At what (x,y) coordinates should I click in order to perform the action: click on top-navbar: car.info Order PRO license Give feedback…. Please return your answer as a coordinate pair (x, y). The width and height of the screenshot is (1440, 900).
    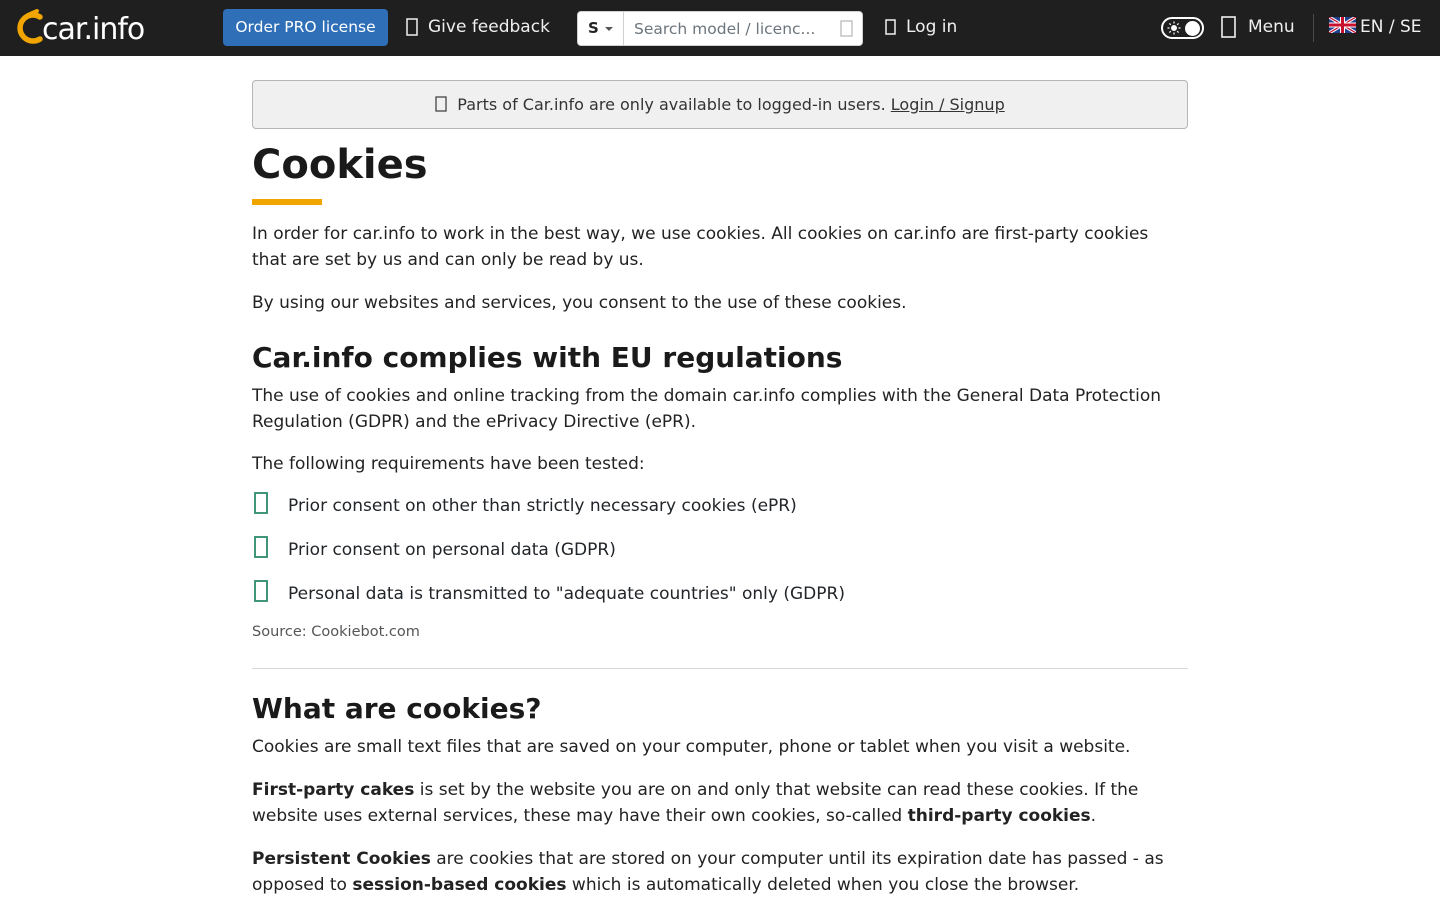
    Looking at the image, I should click on (720, 28).